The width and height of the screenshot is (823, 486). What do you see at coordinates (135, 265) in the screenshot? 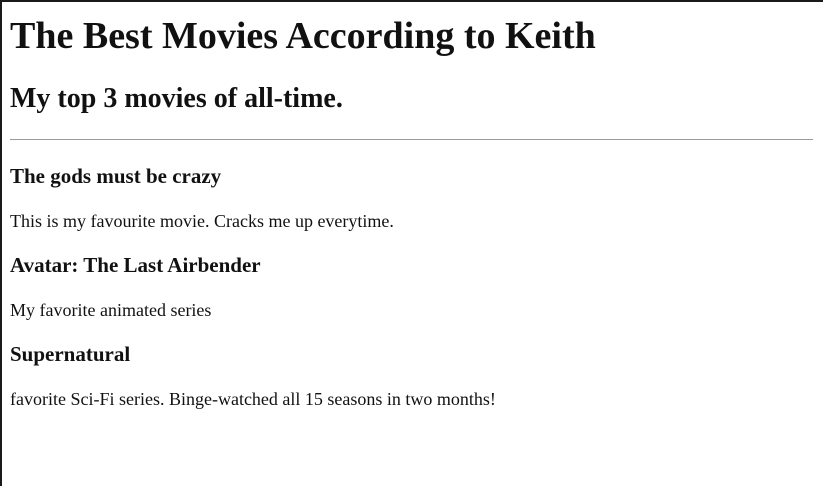
I see `movie-title: Avatar: The Last Airbender` at bounding box center [135, 265].